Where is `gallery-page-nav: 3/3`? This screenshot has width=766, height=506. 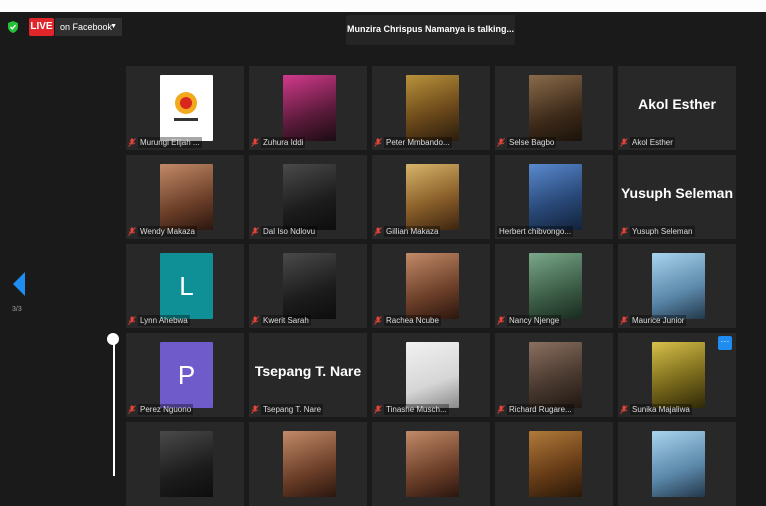 gallery-page-nav: 3/3 is located at coordinates (20, 297).